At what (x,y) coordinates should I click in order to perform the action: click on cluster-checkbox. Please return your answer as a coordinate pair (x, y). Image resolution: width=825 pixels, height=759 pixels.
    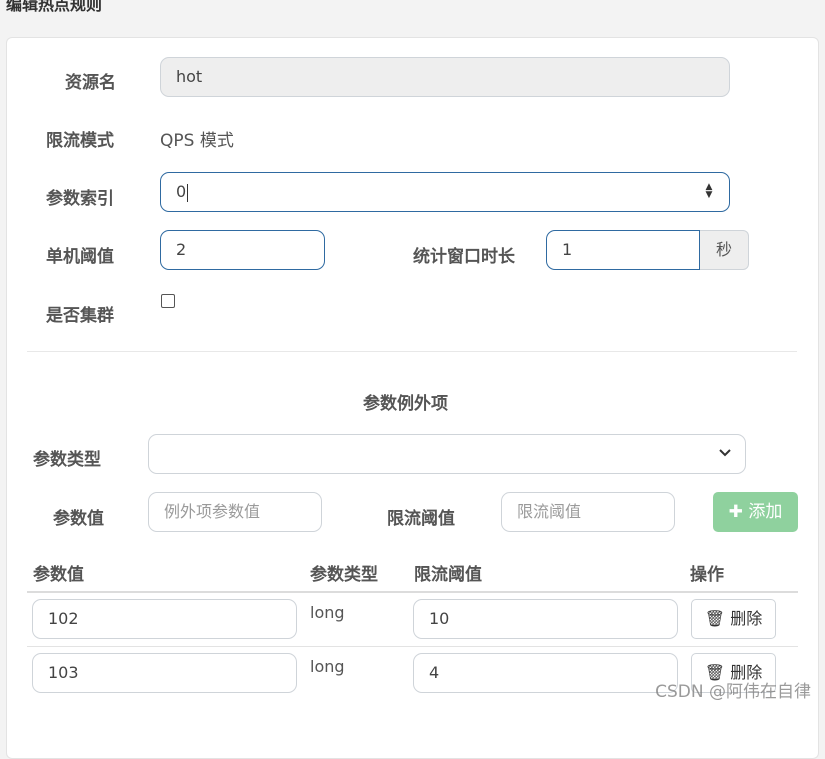
    Looking at the image, I should click on (168, 301).